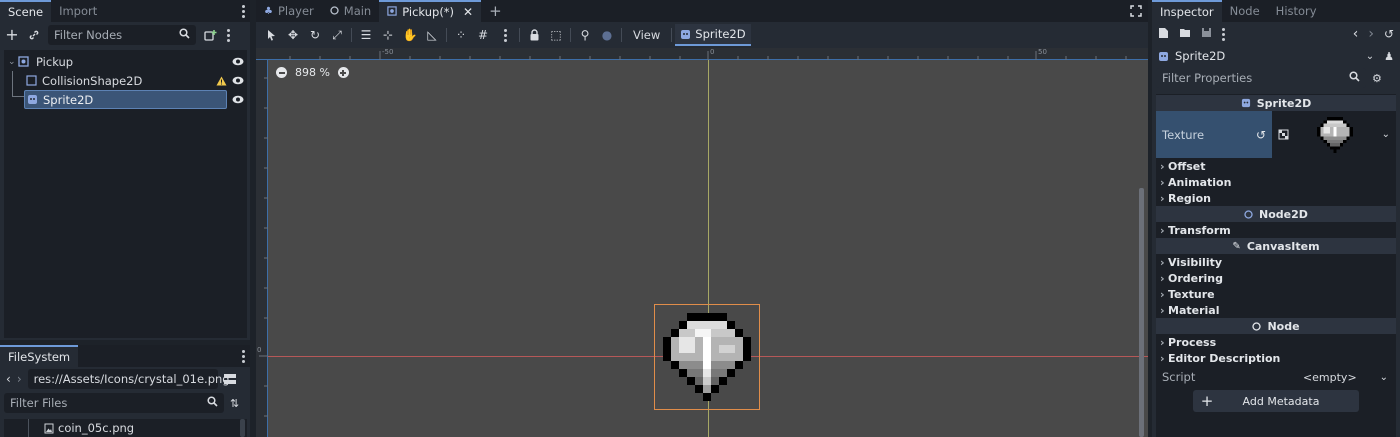 This screenshot has height=437, width=1400. Describe the element at coordinates (1185, 34) in the screenshot. I see `open-folder-icon` at that location.